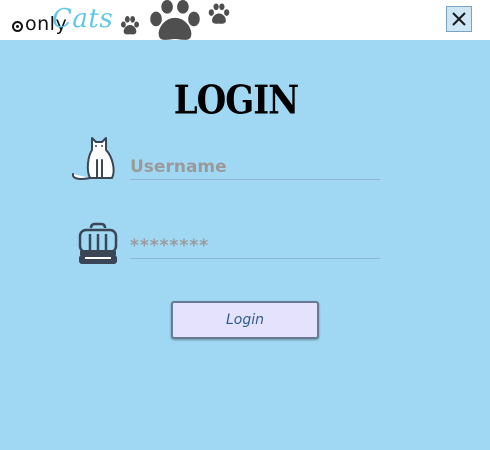  I want to click on password-input, so click(255, 246).